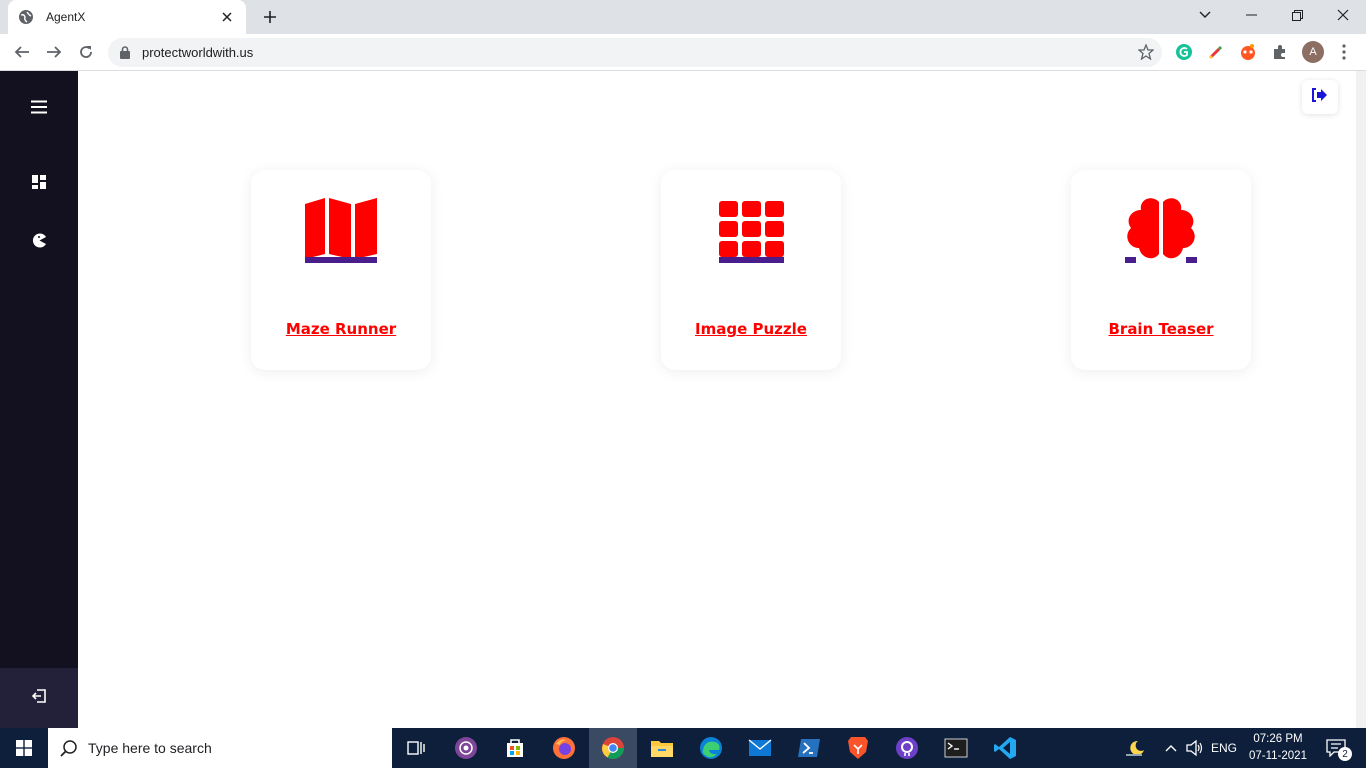 Image resolution: width=1366 pixels, height=768 pixels. Describe the element at coordinates (66, 17) in the screenshot. I see `tab-title: AgentX` at that location.